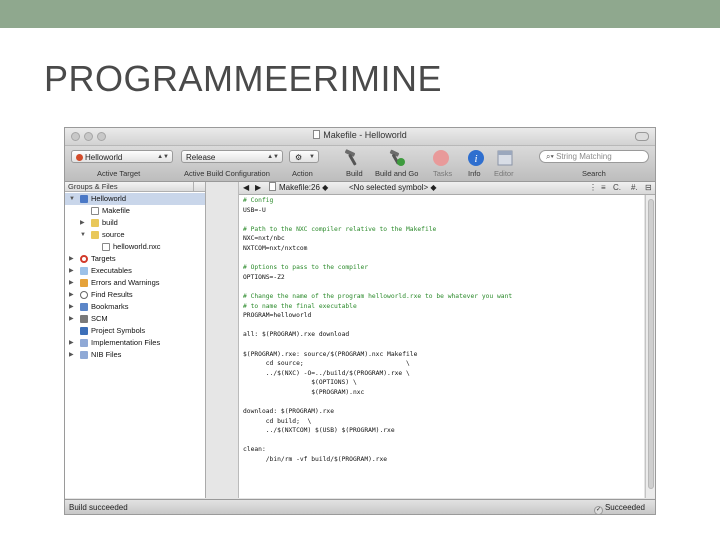 The height and width of the screenshot is (540, 720). What do you see at coordinates (397, 158) in the screenshot?
I see `build-and-go-icon` at bounding box center [397, 158].